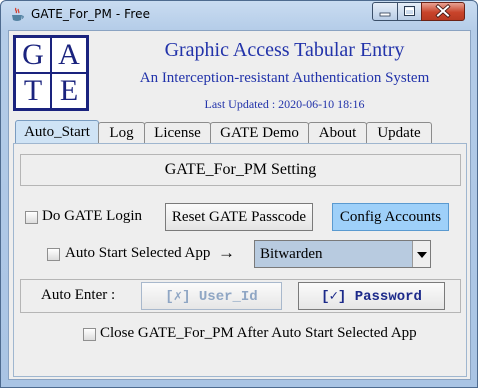  I want to click on tab-auto-start: Auto_Start, so click(57, 132).